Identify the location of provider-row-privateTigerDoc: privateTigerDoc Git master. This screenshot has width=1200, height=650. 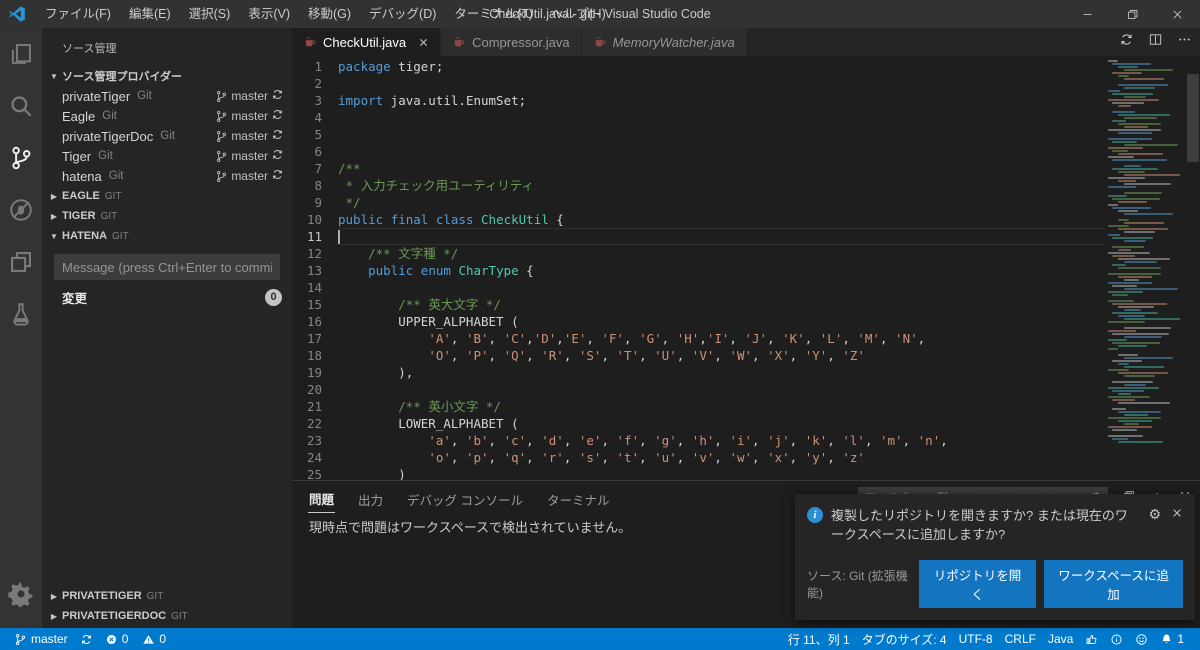
(167, 136).